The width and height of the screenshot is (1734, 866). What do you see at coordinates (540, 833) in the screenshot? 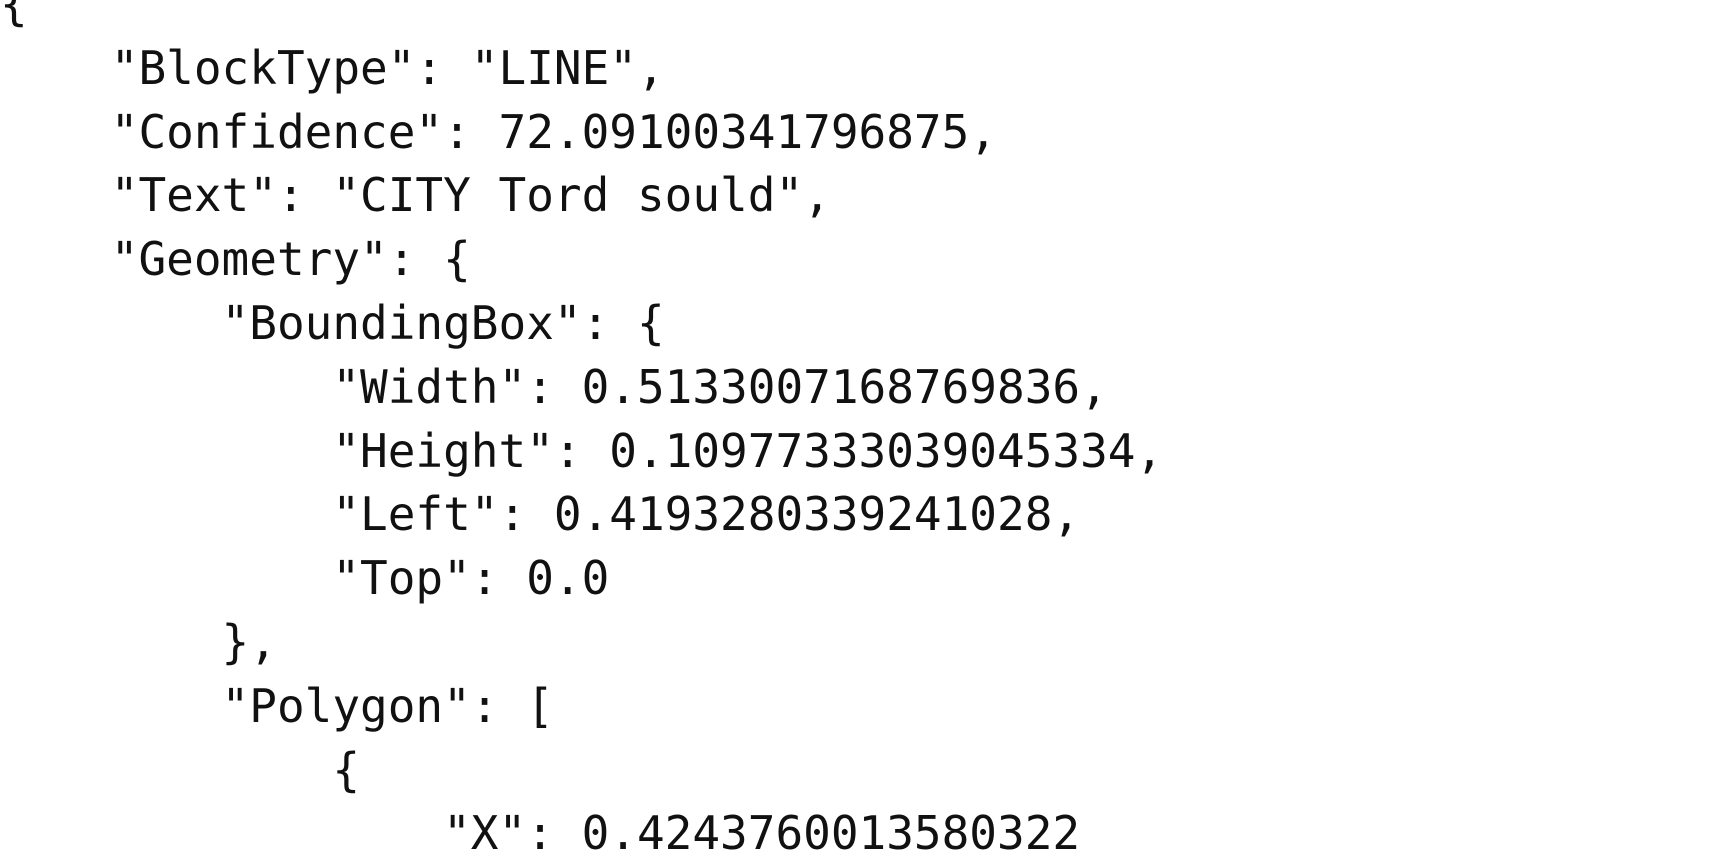
I see `code-line: "X": 0.4243760013580322` at bounding box center [540, 833].